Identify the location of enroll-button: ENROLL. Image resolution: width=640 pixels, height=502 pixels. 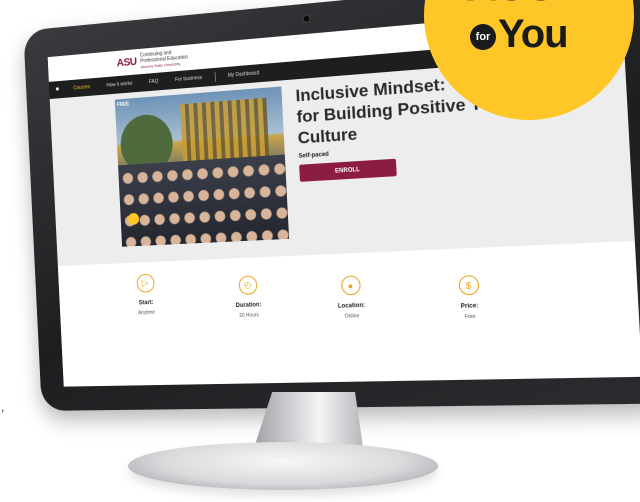
(348, 170).